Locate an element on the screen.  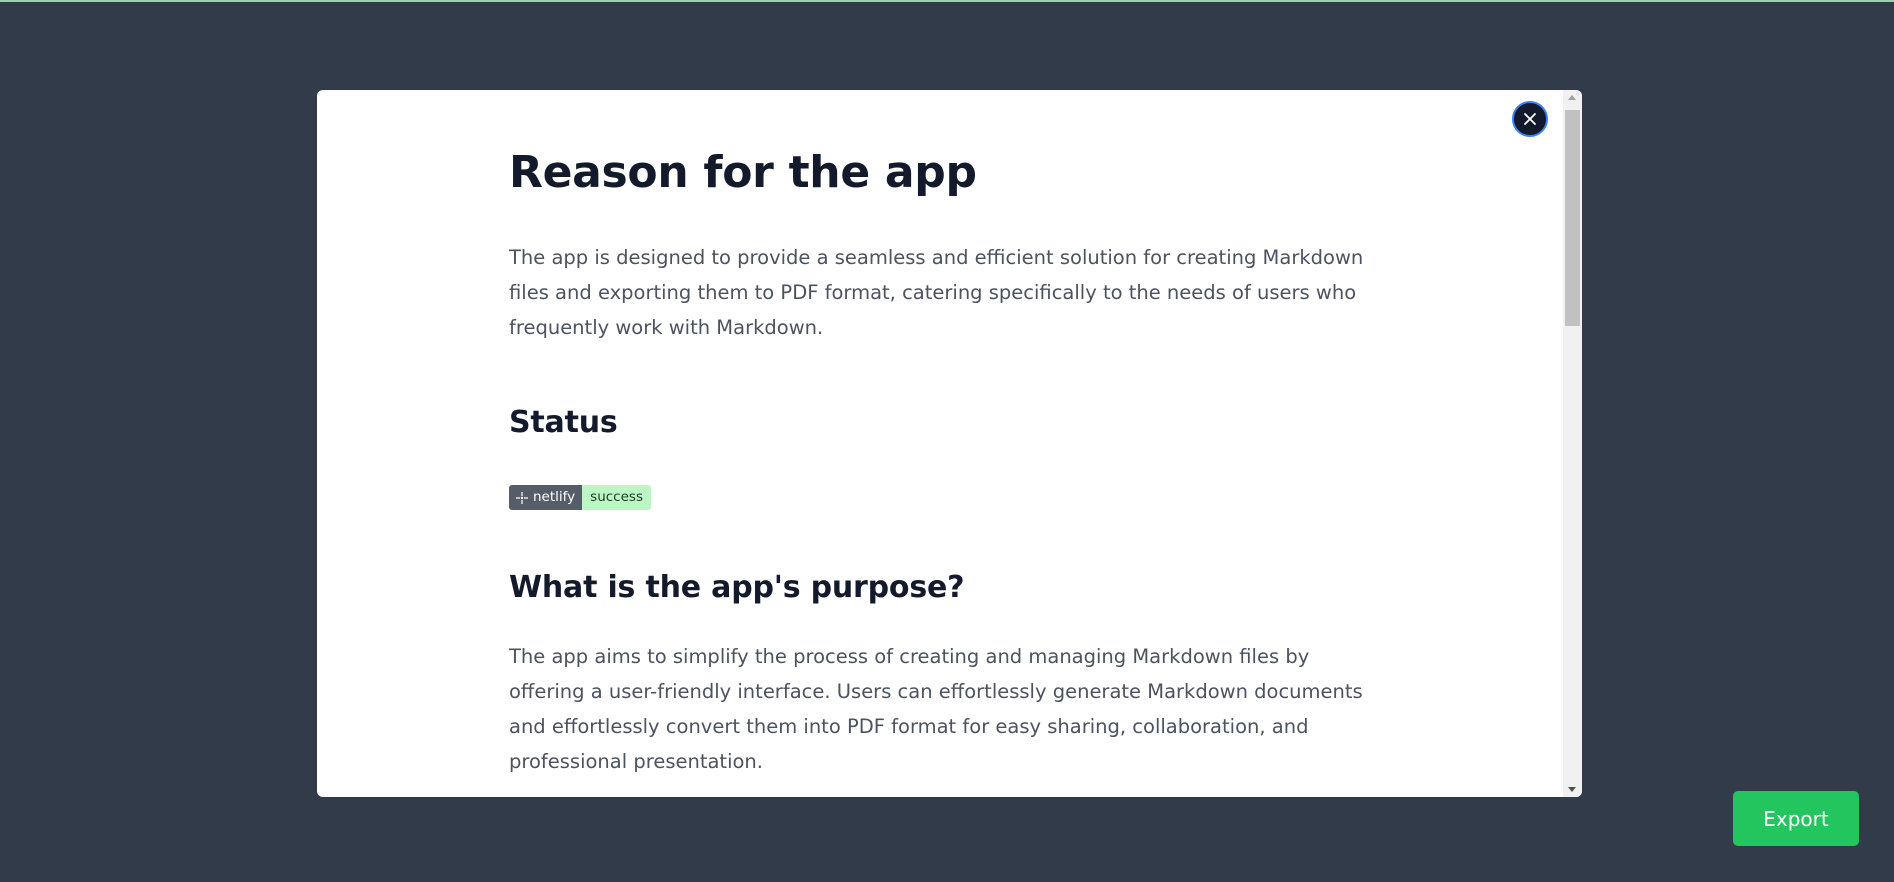
badge-status: success is located at coordinates (616, 497).